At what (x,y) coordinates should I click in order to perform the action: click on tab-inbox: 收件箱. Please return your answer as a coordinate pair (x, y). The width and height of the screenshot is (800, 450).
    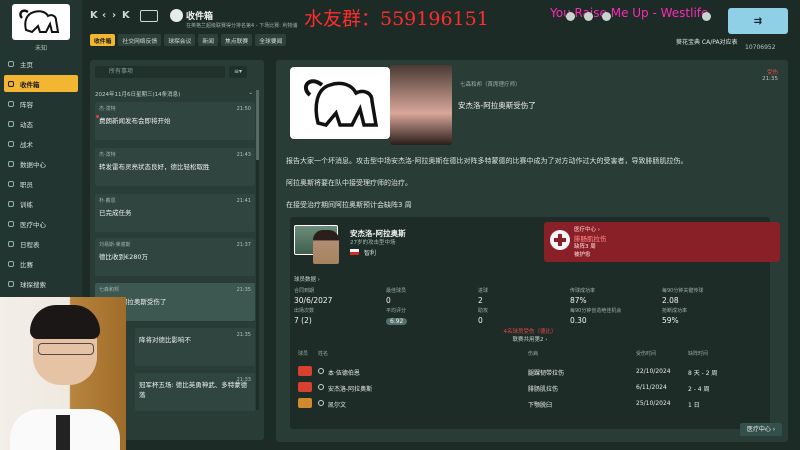
    Looking at the image, I should click on (103, 40).